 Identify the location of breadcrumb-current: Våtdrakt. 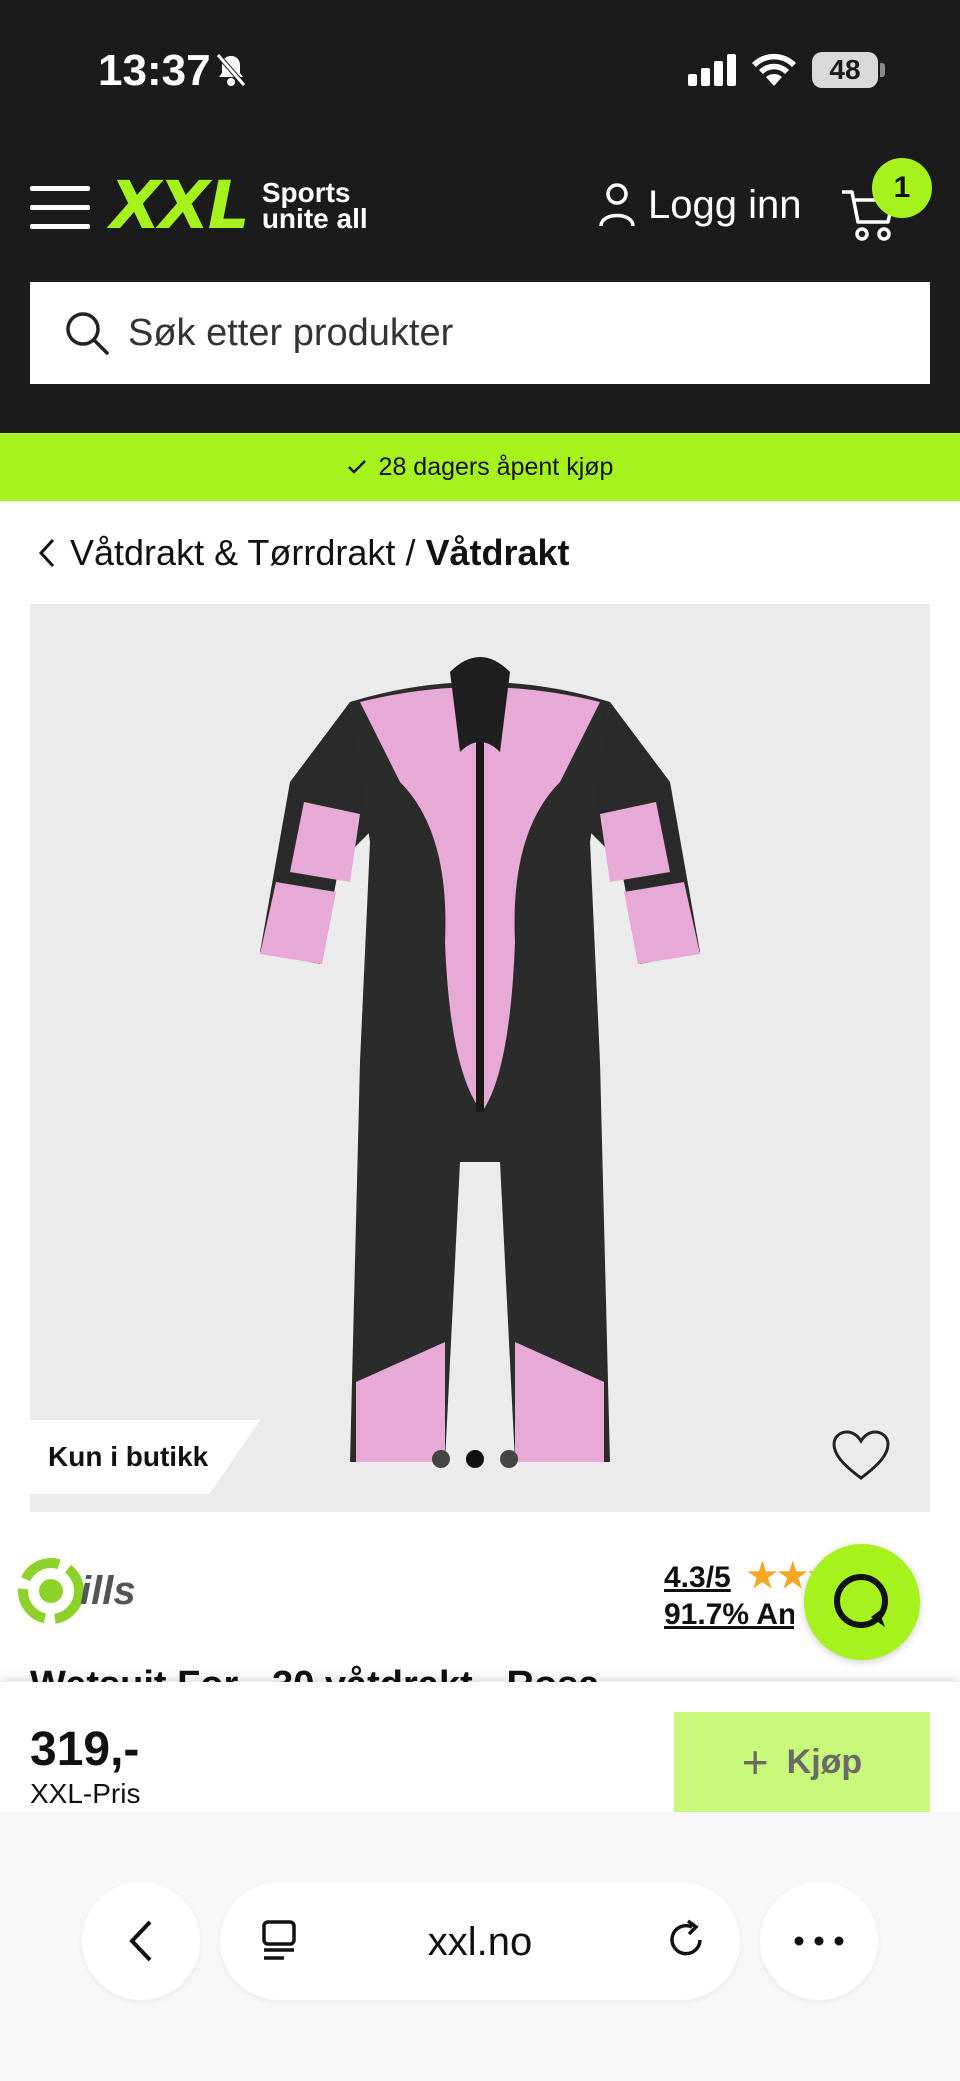
(497, 552).